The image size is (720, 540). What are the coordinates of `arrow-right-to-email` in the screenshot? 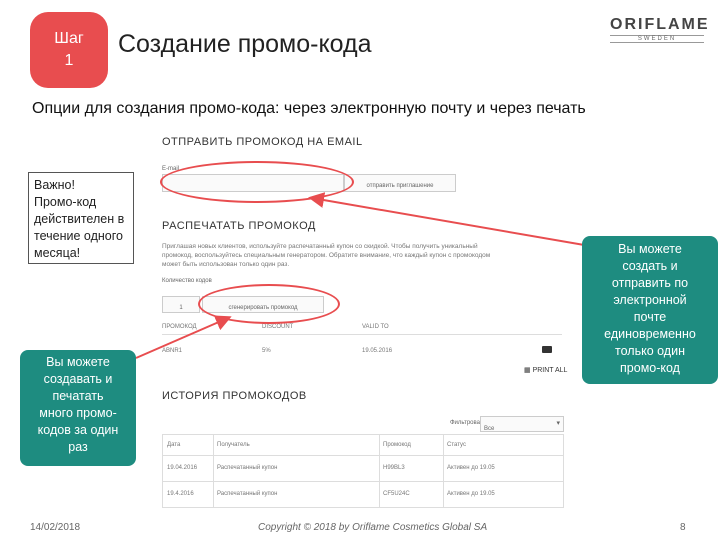 It's located at (449, 219).